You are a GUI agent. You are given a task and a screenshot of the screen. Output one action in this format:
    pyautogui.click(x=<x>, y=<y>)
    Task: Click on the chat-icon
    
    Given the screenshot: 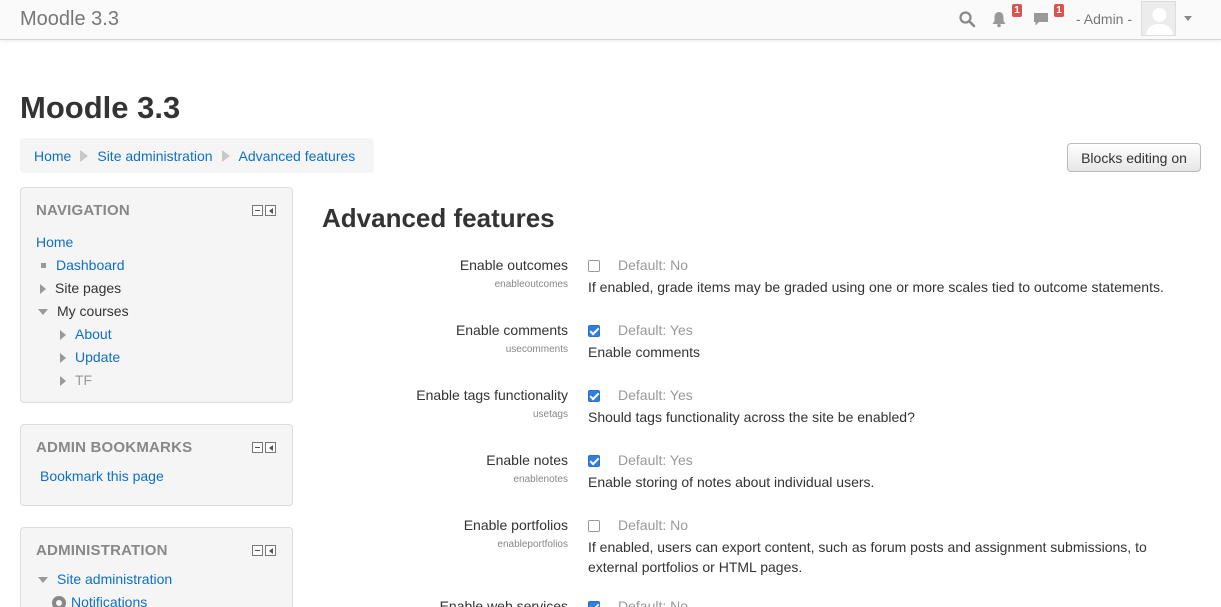 What is the action you would take?
    pyautogui.click(x=1041, y=19)
    